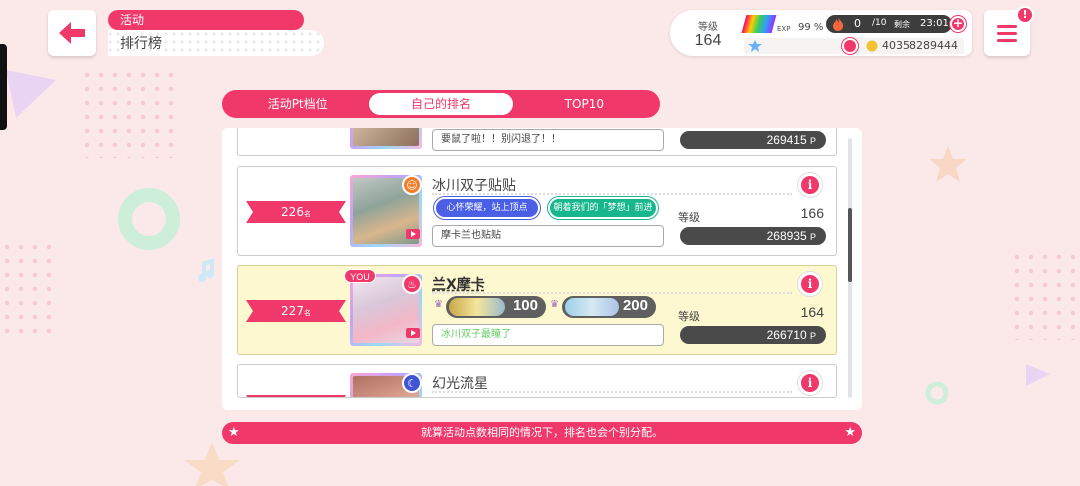  What do you see at coordinates (525, 305) in the screenshot?
I see `trophy-rank: 100` at bounding box center [525, 305].